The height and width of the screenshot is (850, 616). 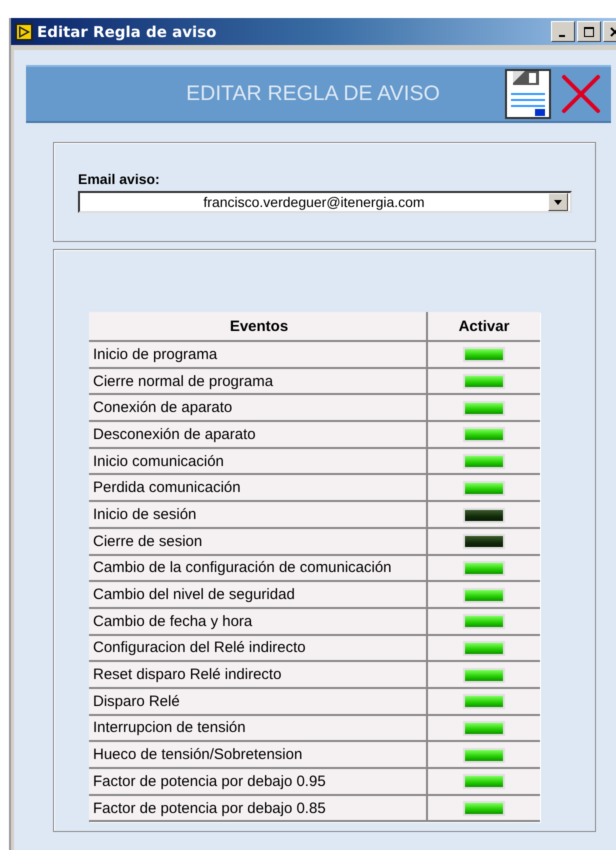 What do you see at coordinates (258, 461) in the screenshot?
I see `event-cell: Inicio comunicación` at bounding box center [258, 461].